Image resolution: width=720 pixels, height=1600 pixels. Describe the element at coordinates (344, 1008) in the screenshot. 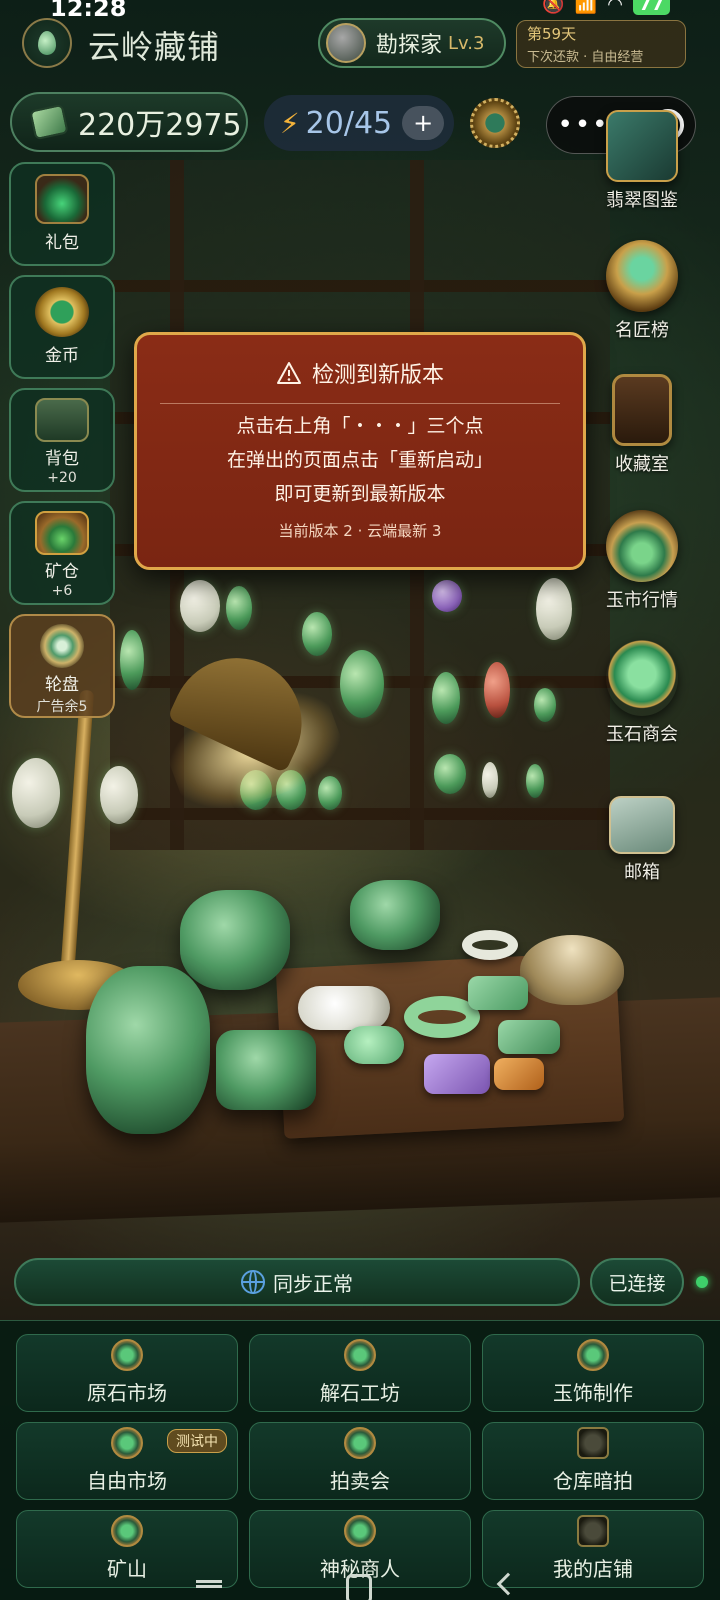

I see `white-jade-piece` at that location.